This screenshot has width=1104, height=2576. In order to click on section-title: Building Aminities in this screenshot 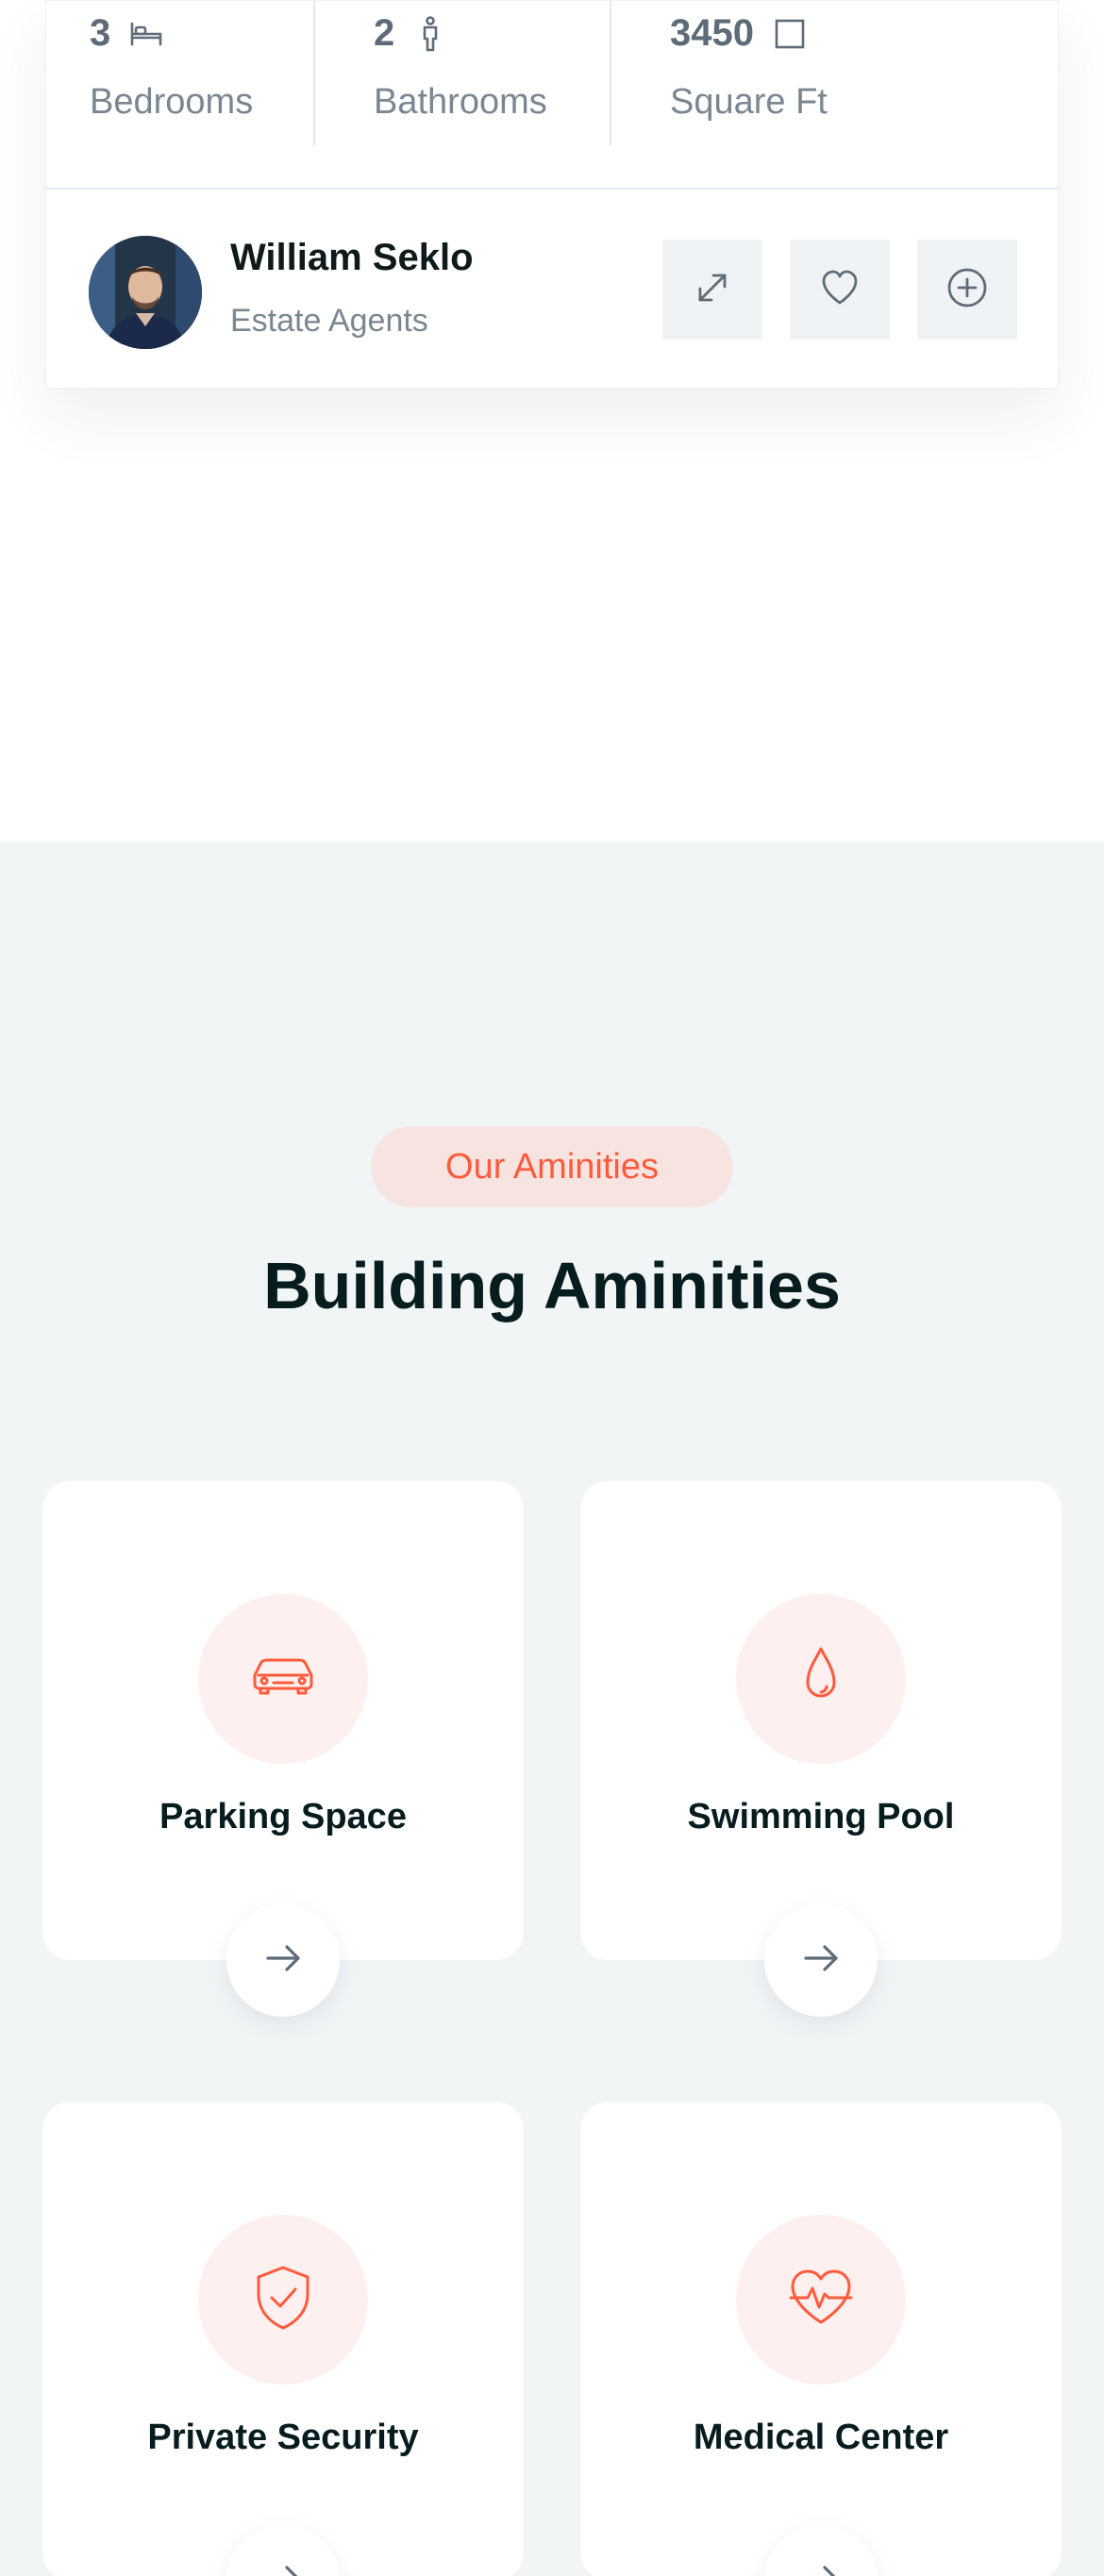, I will do `click(552, 1285)`.